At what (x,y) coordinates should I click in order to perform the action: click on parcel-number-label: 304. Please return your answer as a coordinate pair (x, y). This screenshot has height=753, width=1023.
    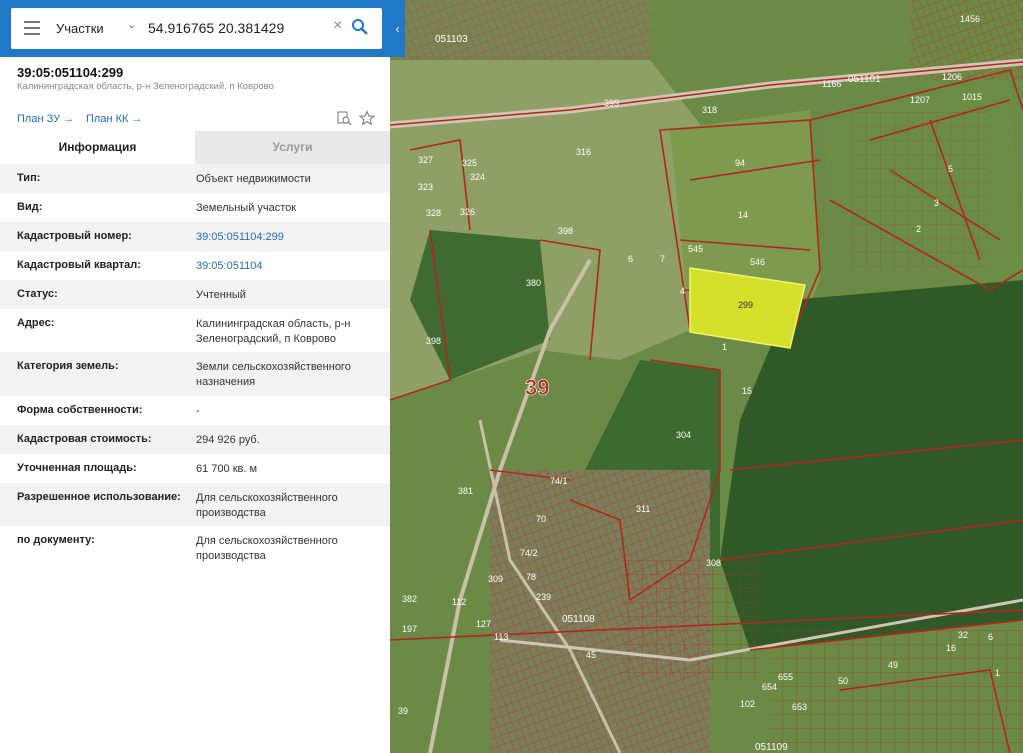
    Looking at the image, I should click on (683, 435).